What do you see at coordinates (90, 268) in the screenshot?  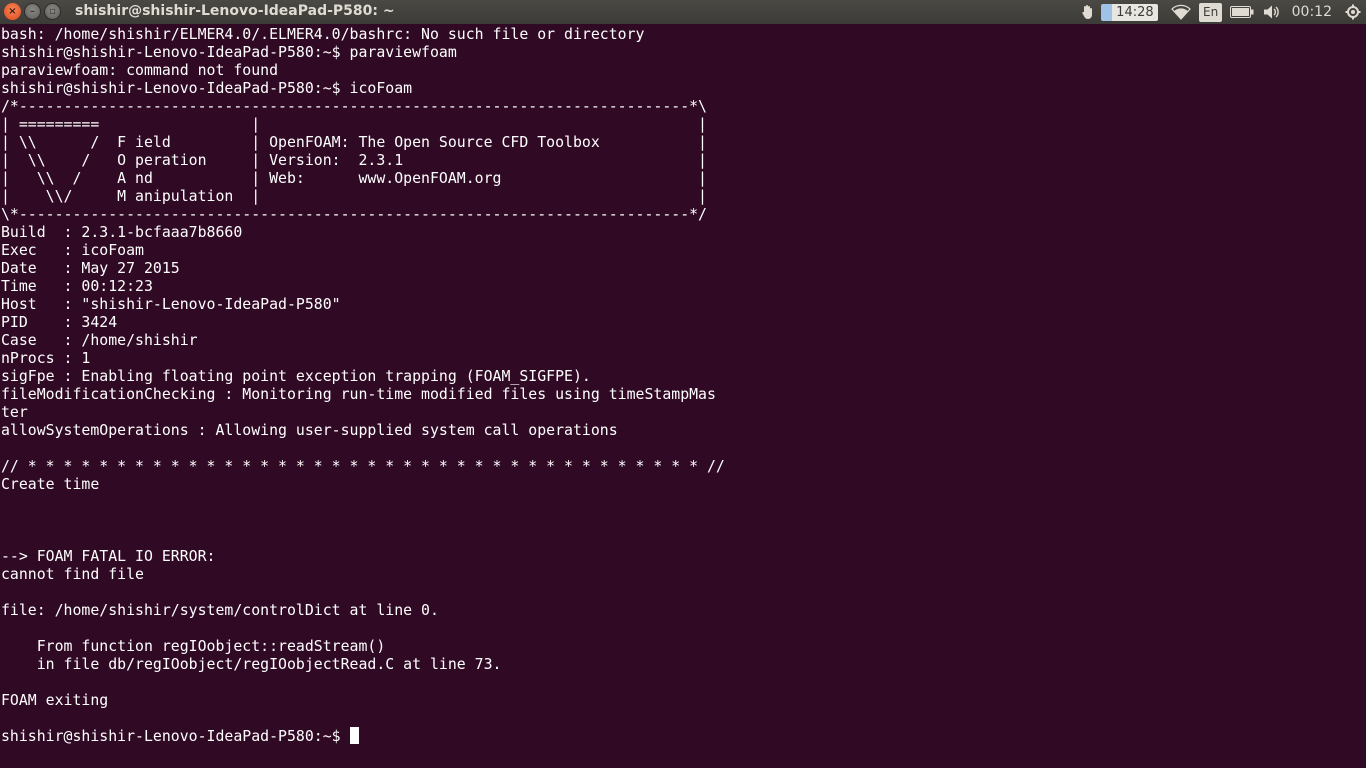 I see `terminal-line: Date : May 27 2015` at bounding box center [90, 268].